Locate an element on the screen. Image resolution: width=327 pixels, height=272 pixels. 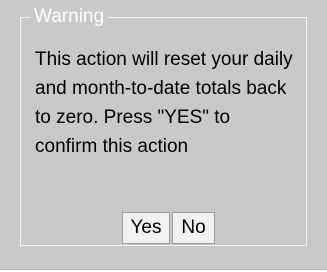
divider is located at coordinates (163, 269).